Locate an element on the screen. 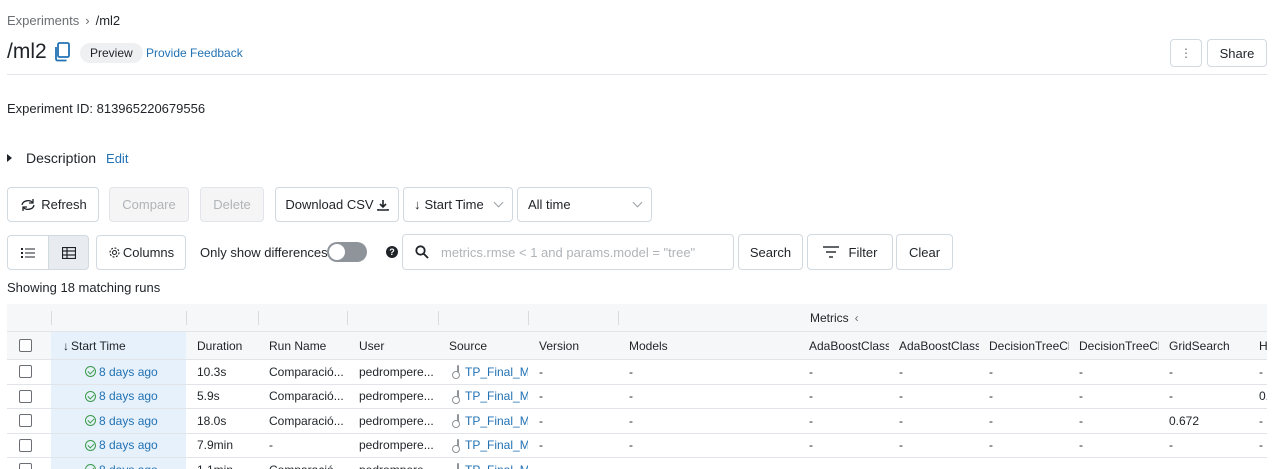 The height and width of the screenshot is (469, 1279). search-box is located at coordinates (568, 252).